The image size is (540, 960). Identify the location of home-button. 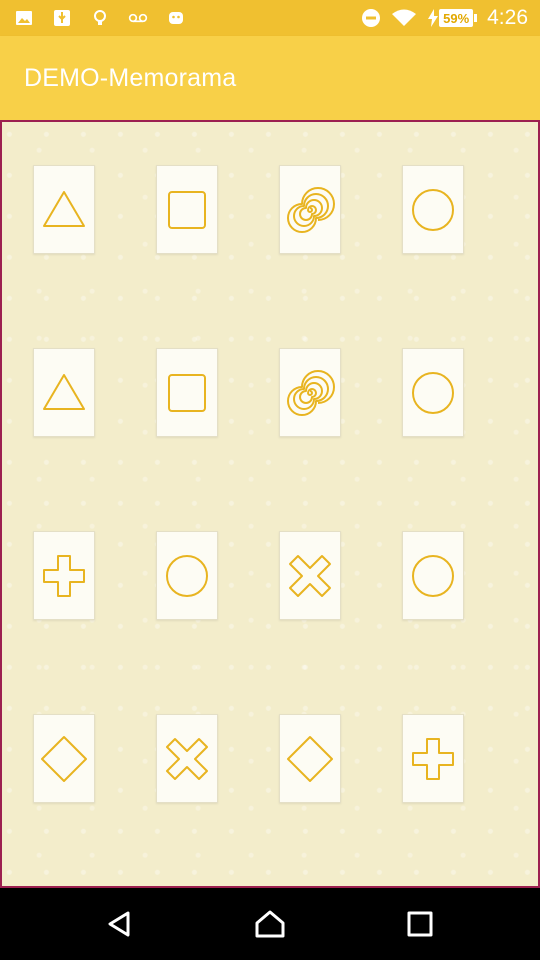
(270, 924).